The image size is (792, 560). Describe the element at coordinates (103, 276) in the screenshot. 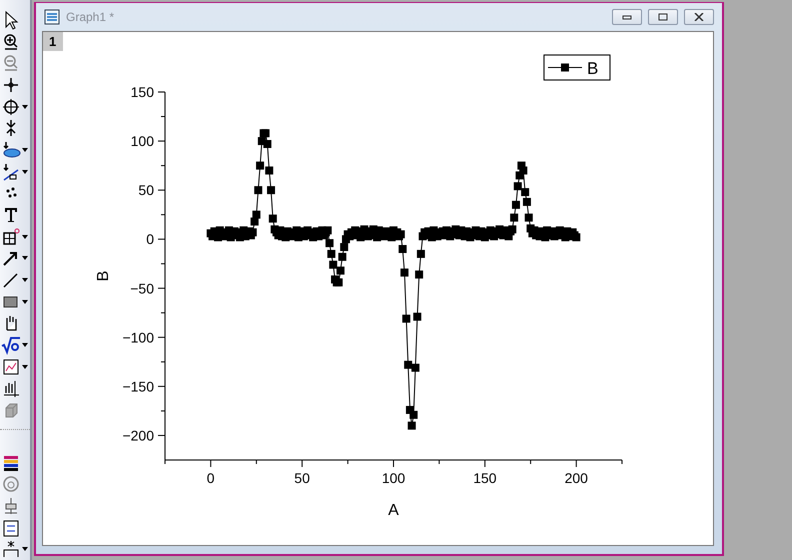

I see `y-axis-title: B` at that location.